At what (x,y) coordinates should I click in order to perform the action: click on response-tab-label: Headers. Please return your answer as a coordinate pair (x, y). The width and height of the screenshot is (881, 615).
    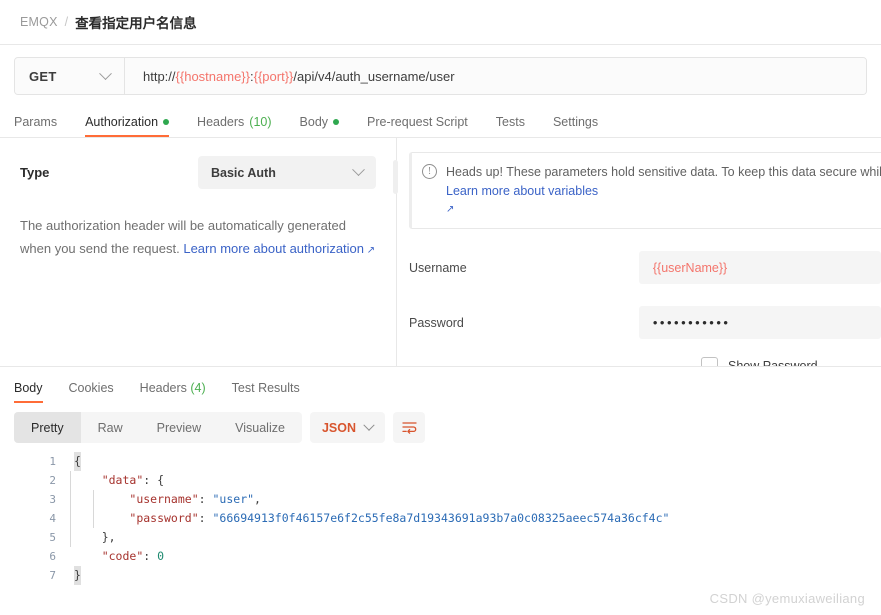
    Looking at the image, I should click on (163, 388).